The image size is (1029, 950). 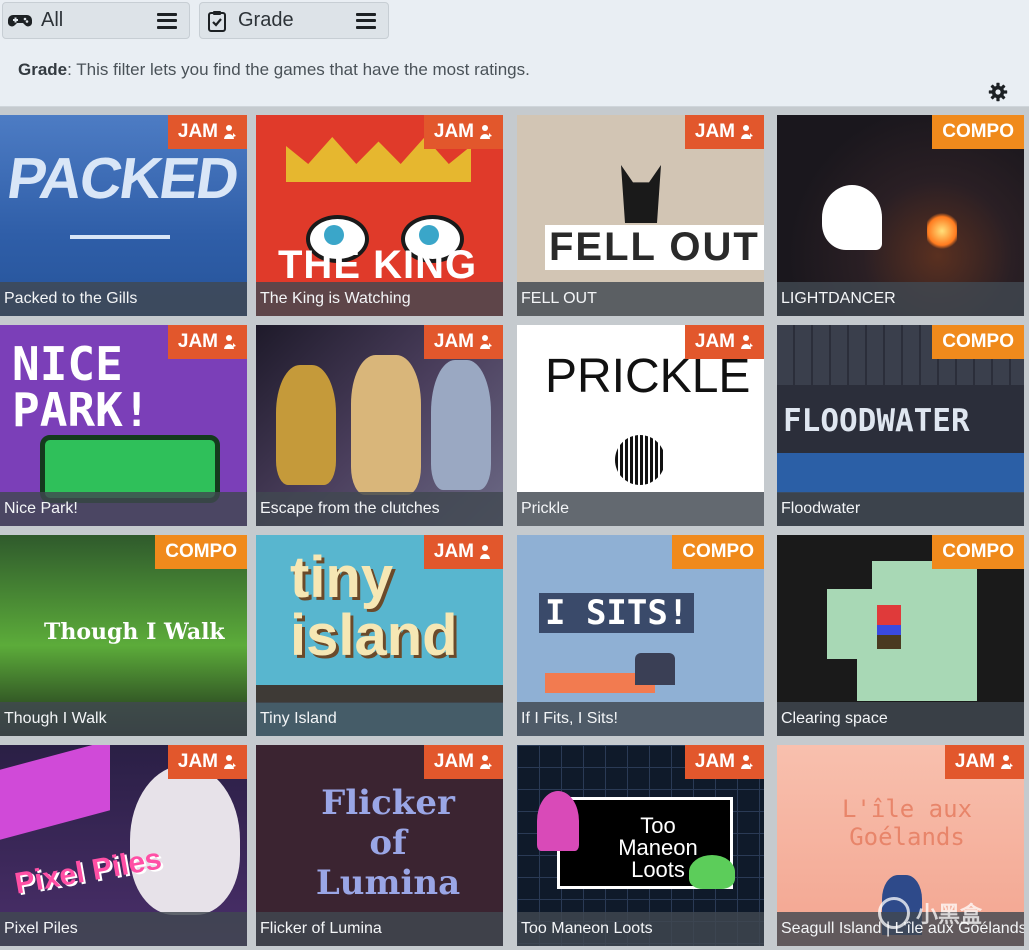 What do you see at coordinates (123, 929) in the screenshot?
I see `game-title: Pixel Piles` at bounding box center [123, 929].